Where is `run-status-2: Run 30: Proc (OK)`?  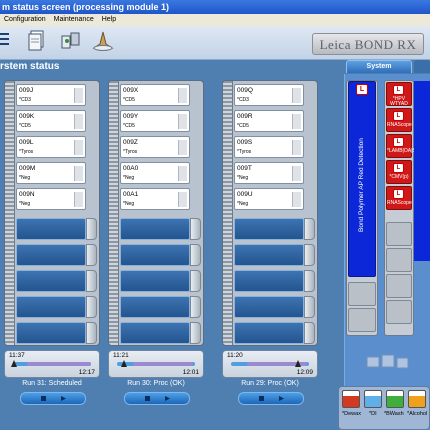
run-status-2: Run 30: Proc (OK) is located at coordinates (156, 383).